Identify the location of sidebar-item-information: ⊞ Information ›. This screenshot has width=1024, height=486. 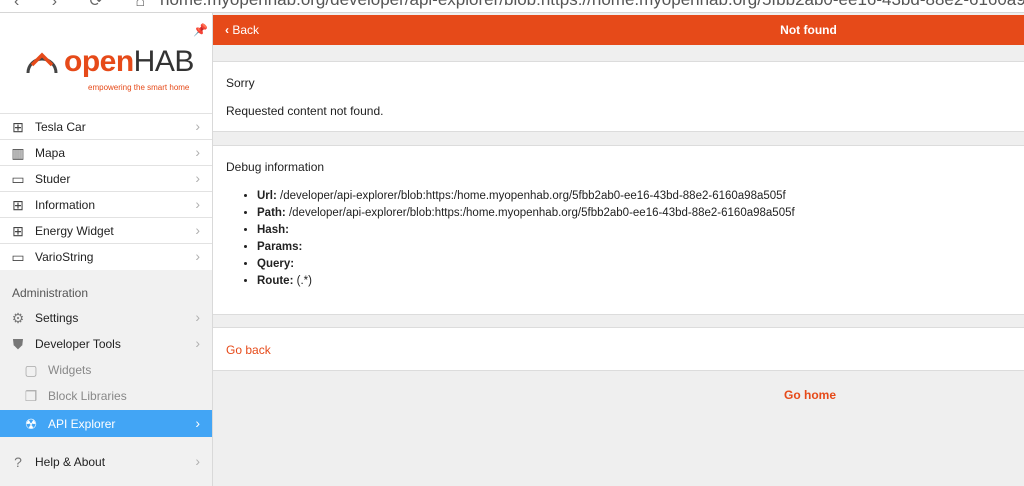
(106, 204).